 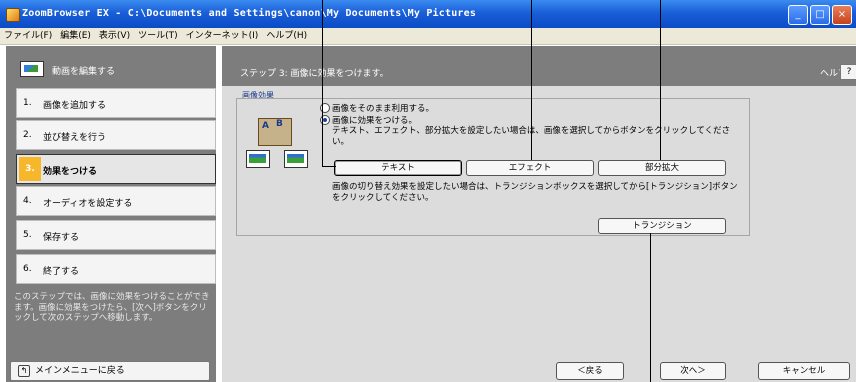 I want to click on effect-button: エフェクト, so click(x=530, y=168).